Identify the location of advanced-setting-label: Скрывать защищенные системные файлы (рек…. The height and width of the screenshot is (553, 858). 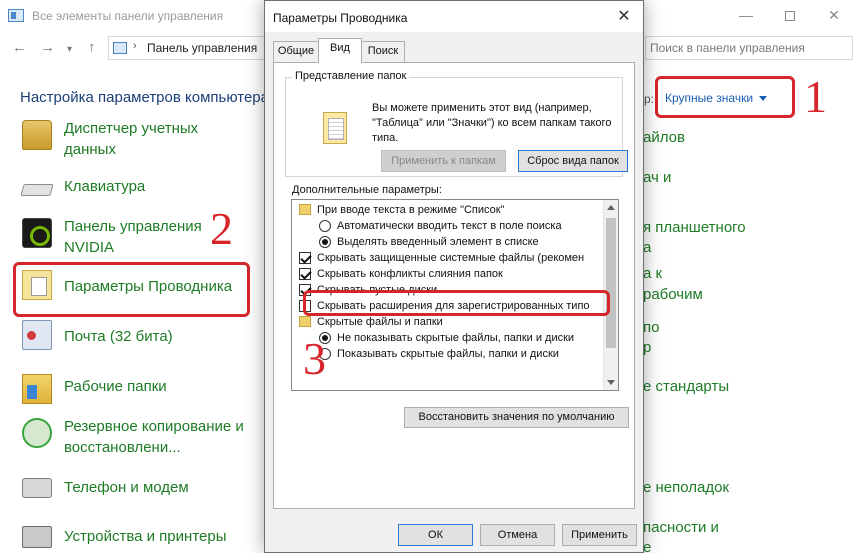
(451, 258).